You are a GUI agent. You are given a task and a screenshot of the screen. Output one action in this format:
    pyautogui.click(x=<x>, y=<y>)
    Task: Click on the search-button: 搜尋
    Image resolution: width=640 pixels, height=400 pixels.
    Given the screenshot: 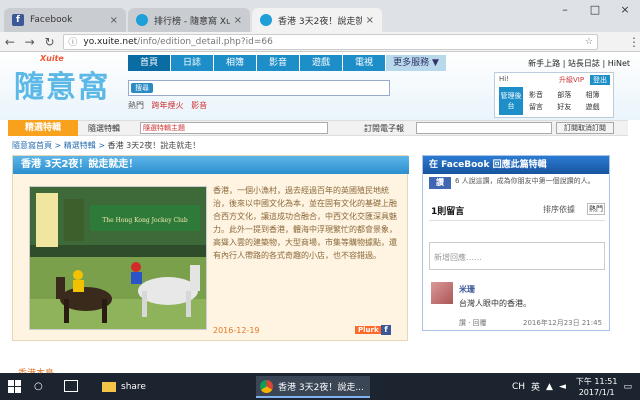 What is the action you would take?
    pyautogui.click(x=142, y=88)
    